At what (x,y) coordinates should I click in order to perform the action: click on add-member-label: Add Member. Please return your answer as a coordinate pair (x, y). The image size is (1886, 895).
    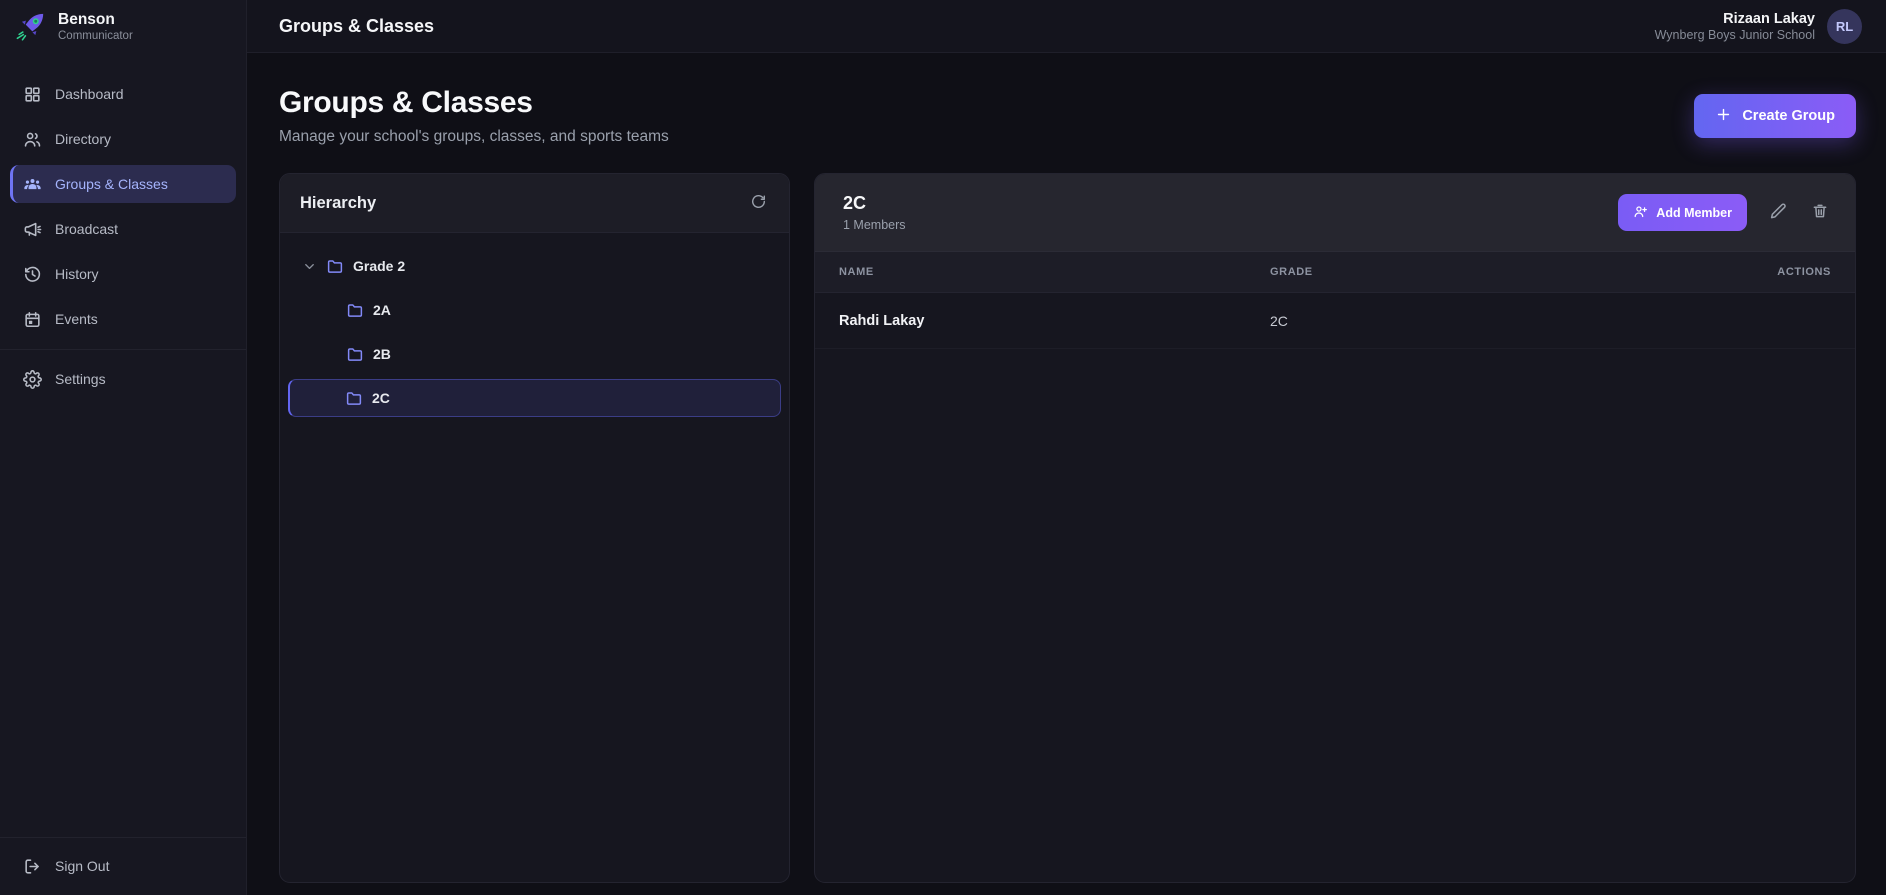
    Looking at the image, I should click on (1694, 212).